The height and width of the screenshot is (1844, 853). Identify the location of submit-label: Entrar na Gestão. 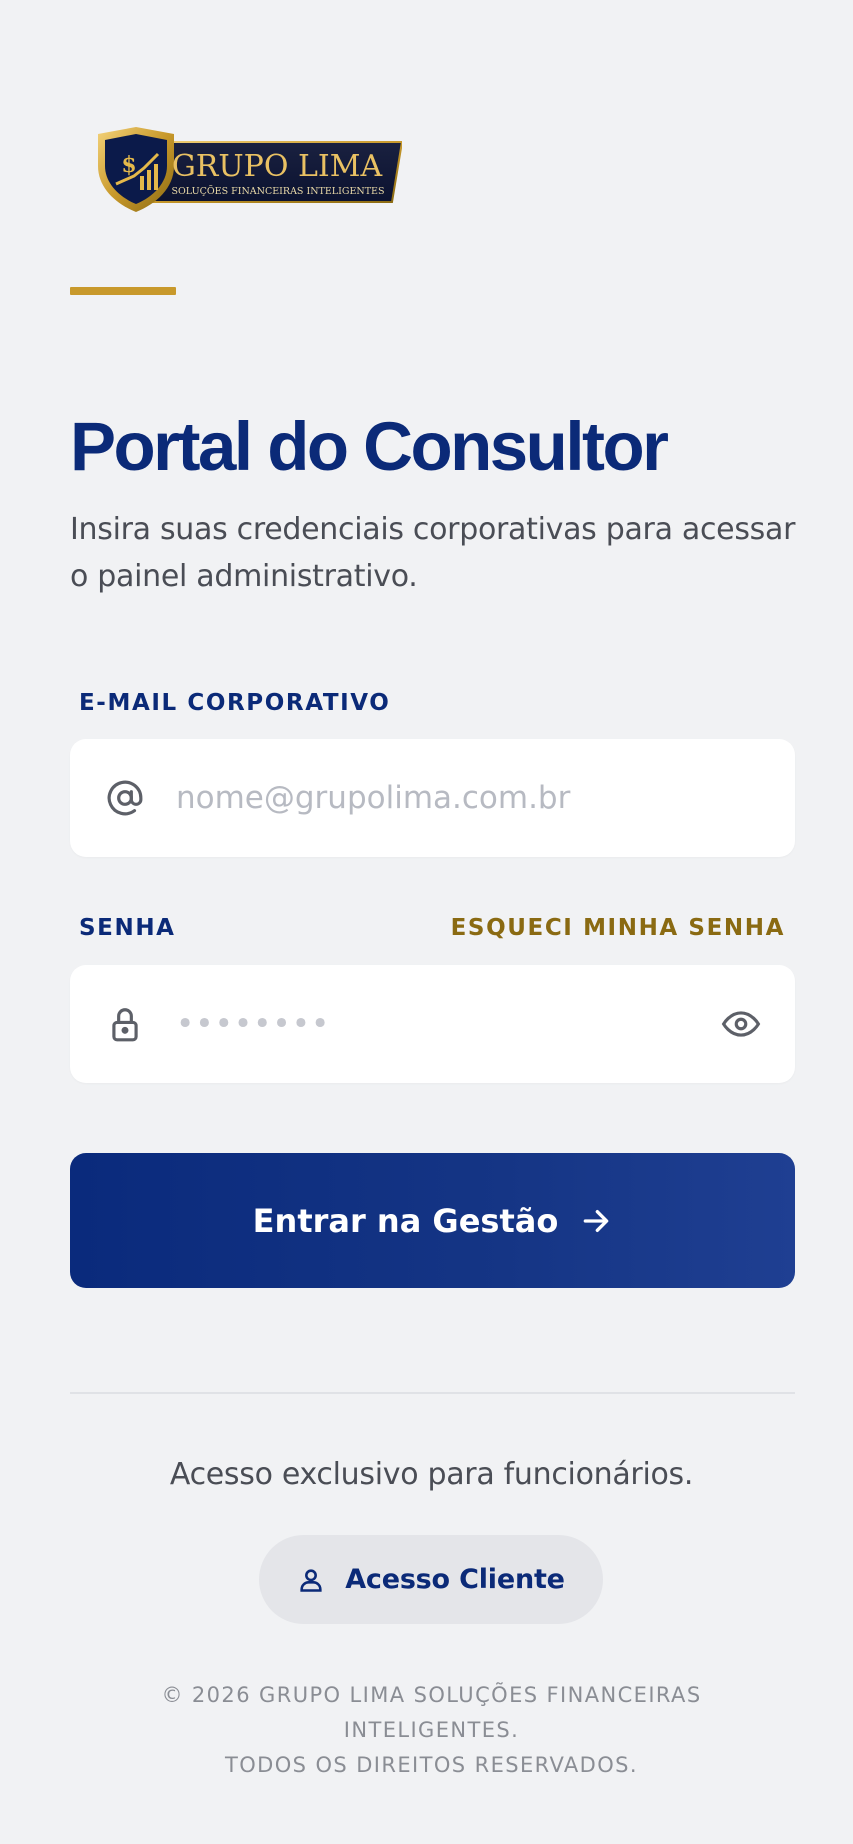
(405, 1220).